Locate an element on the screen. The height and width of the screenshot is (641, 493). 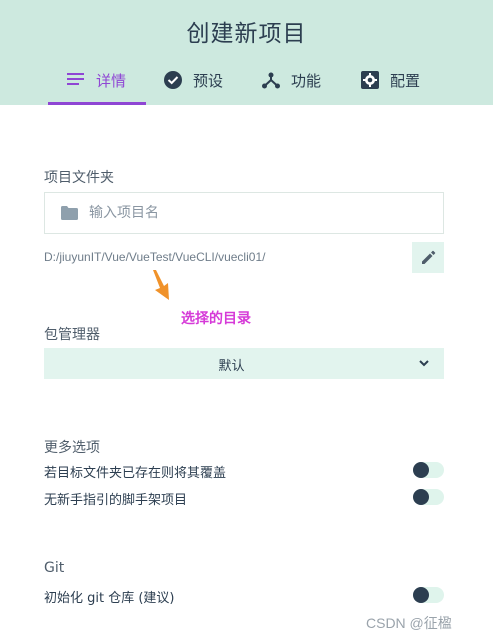
tab-details: 详情 is located at coordinates (96, 87).